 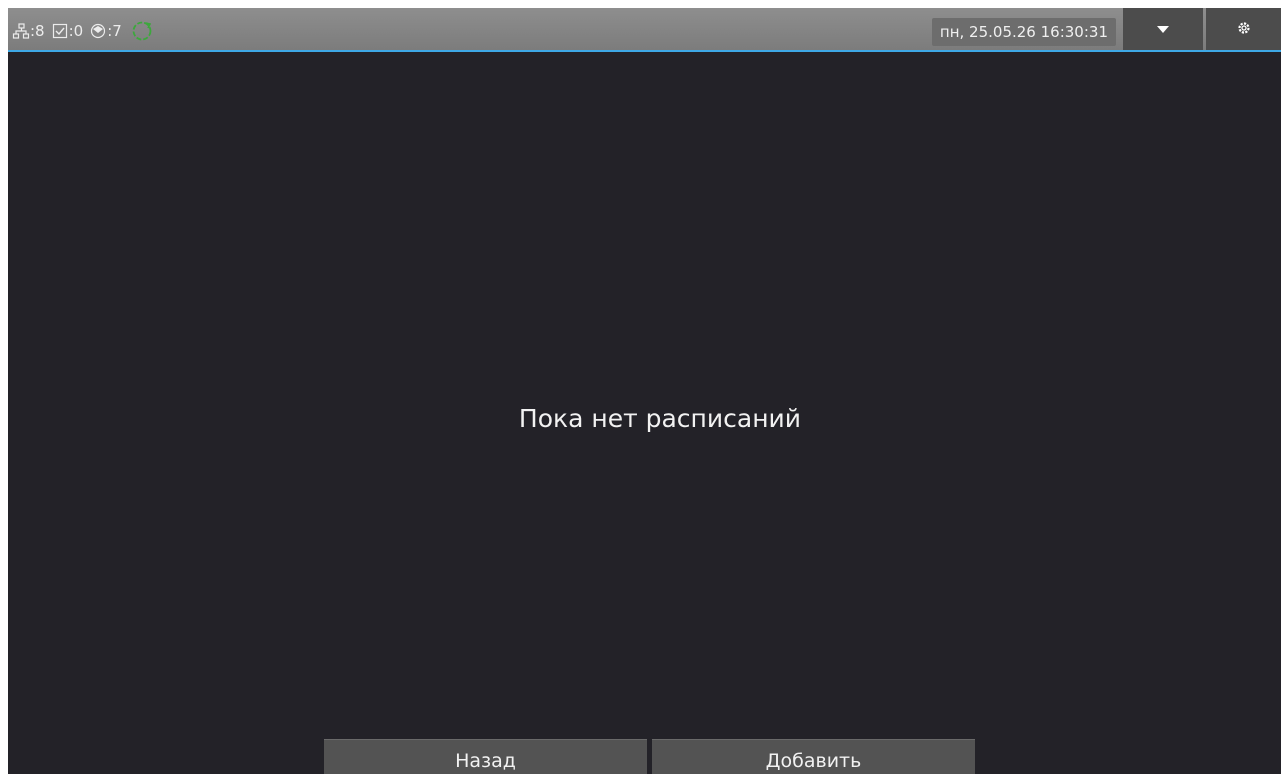 I want to click on datetime-display: пн, 25.05.26 16:30:31, so click(x=1023, y=32).